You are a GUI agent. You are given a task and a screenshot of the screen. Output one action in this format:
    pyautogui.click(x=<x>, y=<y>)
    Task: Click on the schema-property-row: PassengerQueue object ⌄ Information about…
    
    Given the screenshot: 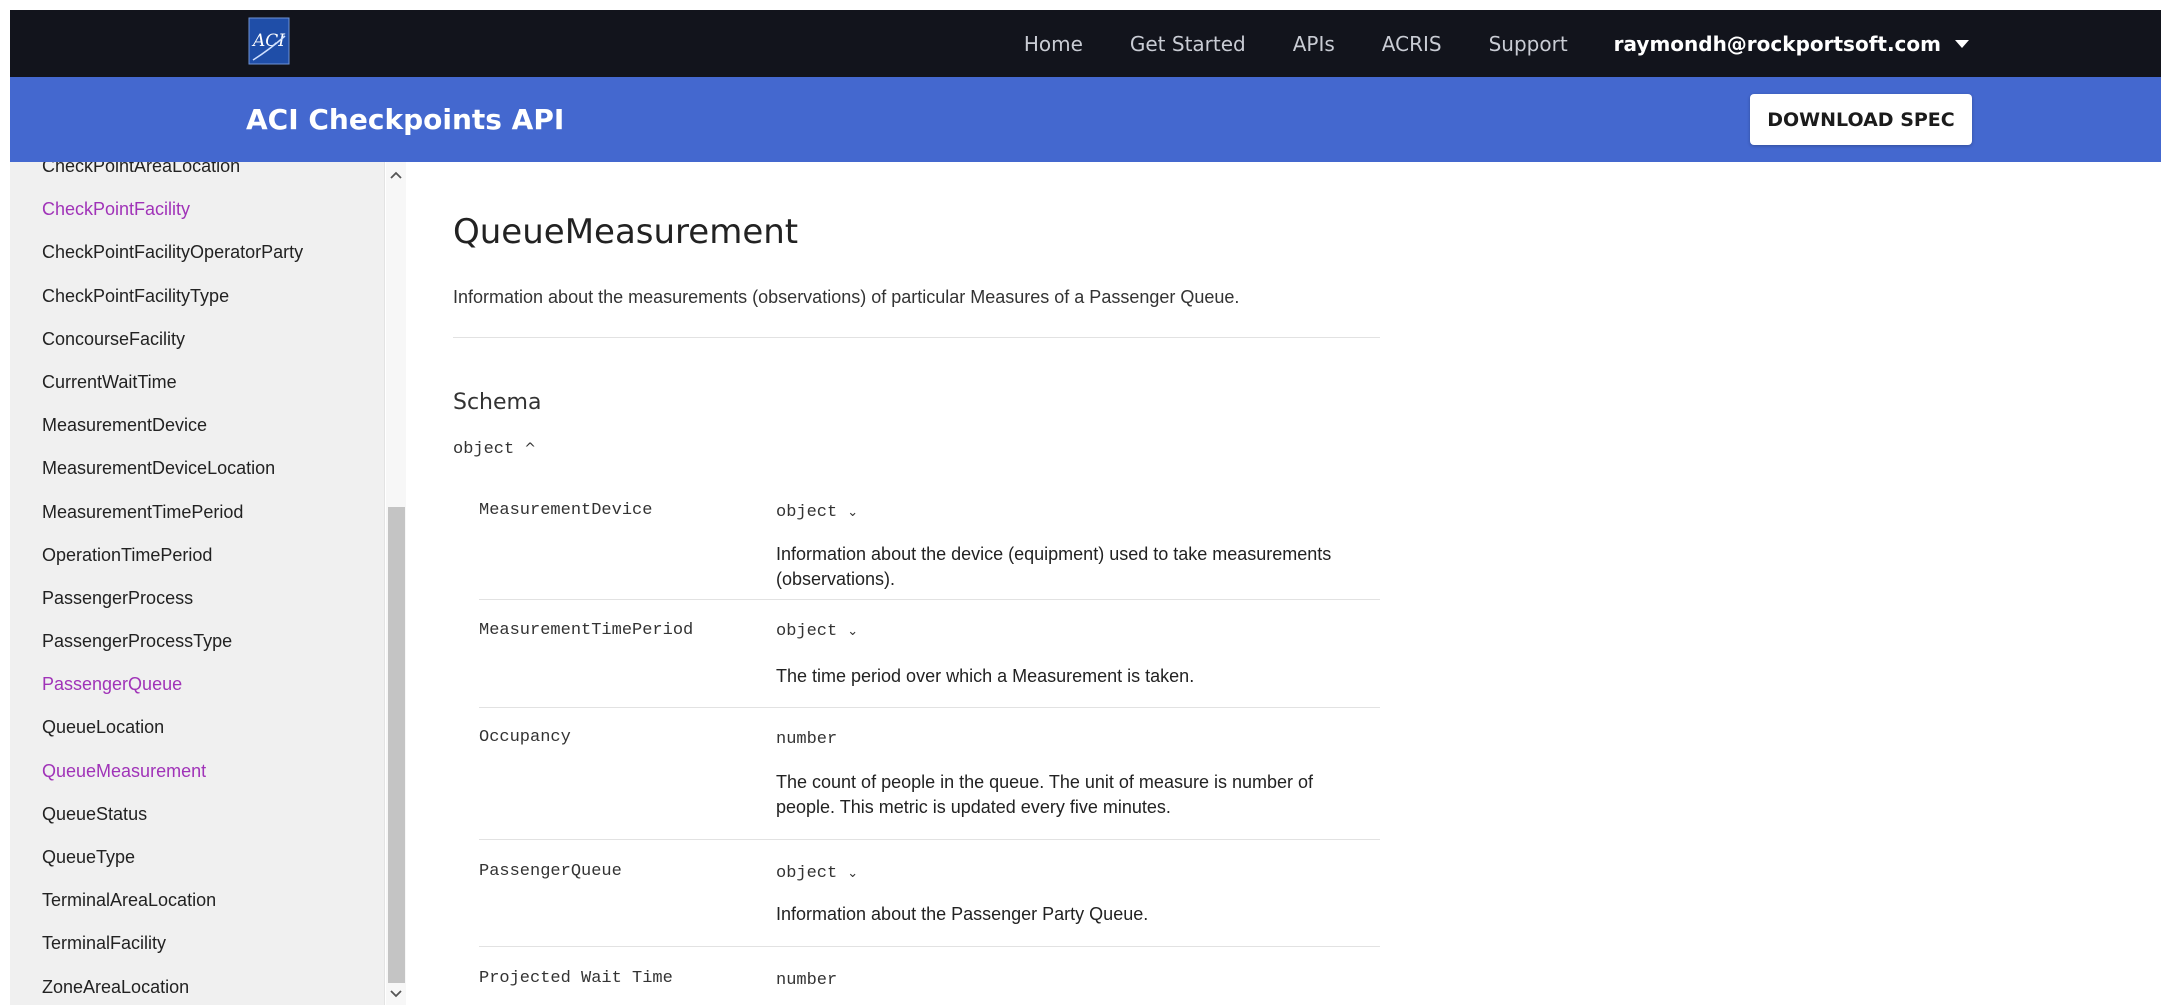 What is the action you would take?
    pyautogui.click(x=929, y=893)
    